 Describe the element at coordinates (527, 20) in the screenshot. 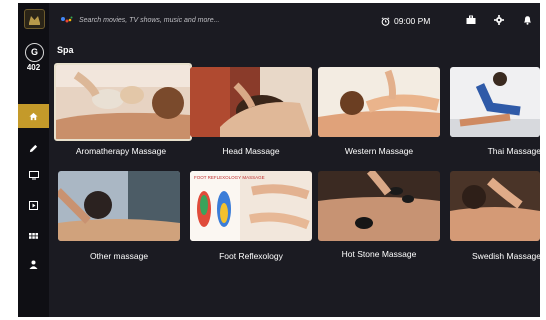

I see `bell-icon` at that location.